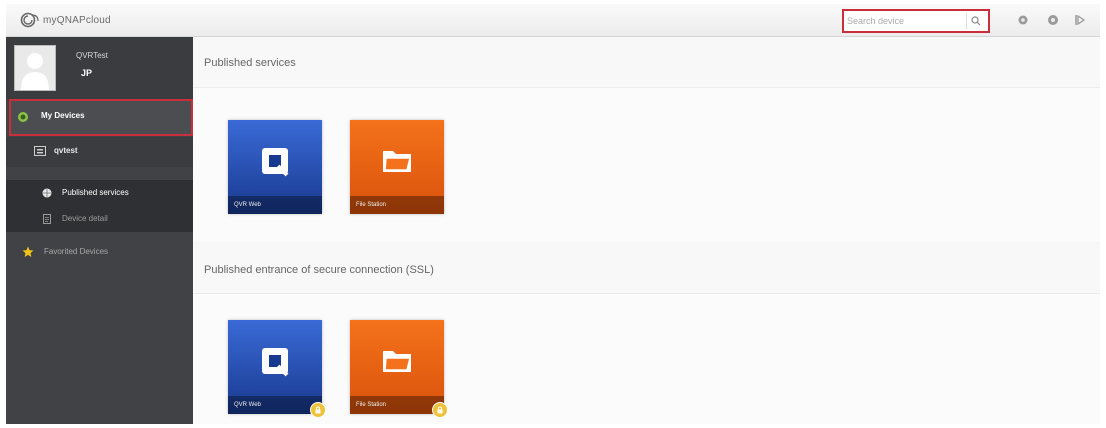  I want to click on globe-icon, so click(47, 193).